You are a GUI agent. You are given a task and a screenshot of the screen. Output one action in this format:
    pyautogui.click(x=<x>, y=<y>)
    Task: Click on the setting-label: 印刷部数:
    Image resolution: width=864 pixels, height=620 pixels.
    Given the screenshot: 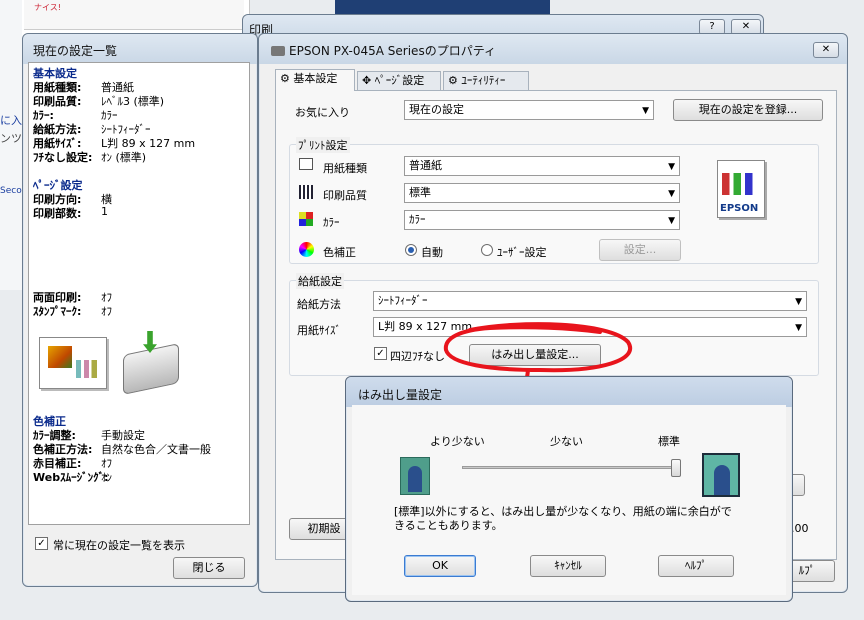 What is the action you would take?
    pyautogui.click(x=57, y=213)
    